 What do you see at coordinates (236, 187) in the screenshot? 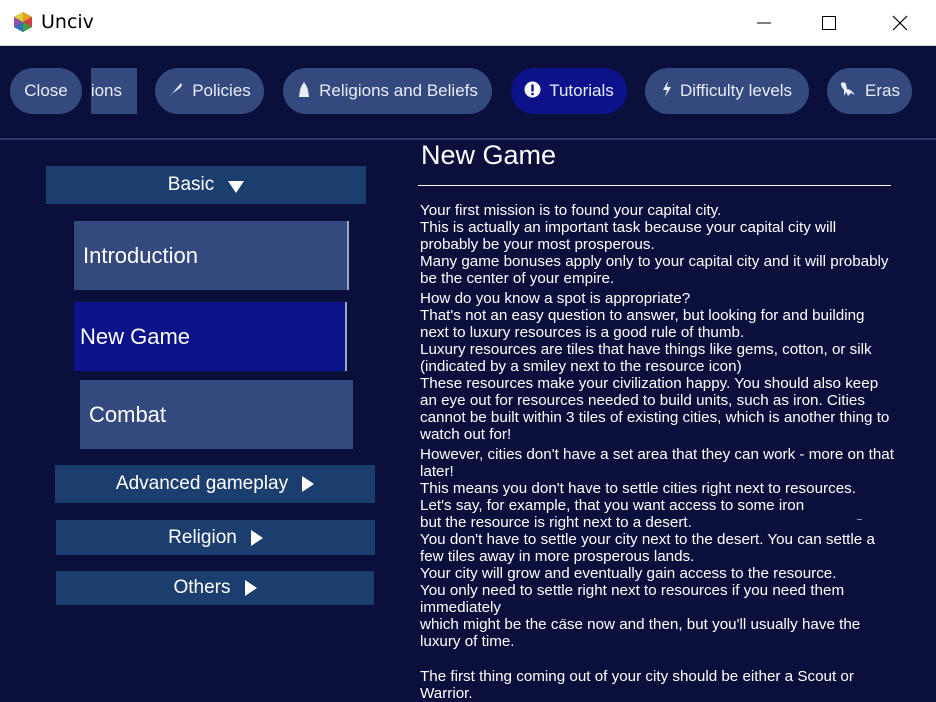
I see `chevron-down-icon` at bounding box center [236, 187].